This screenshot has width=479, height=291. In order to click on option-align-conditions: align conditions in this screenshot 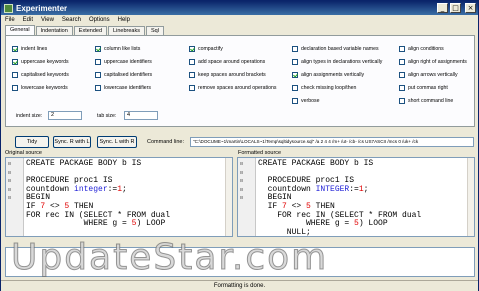, I will do `click(421, 49)`.